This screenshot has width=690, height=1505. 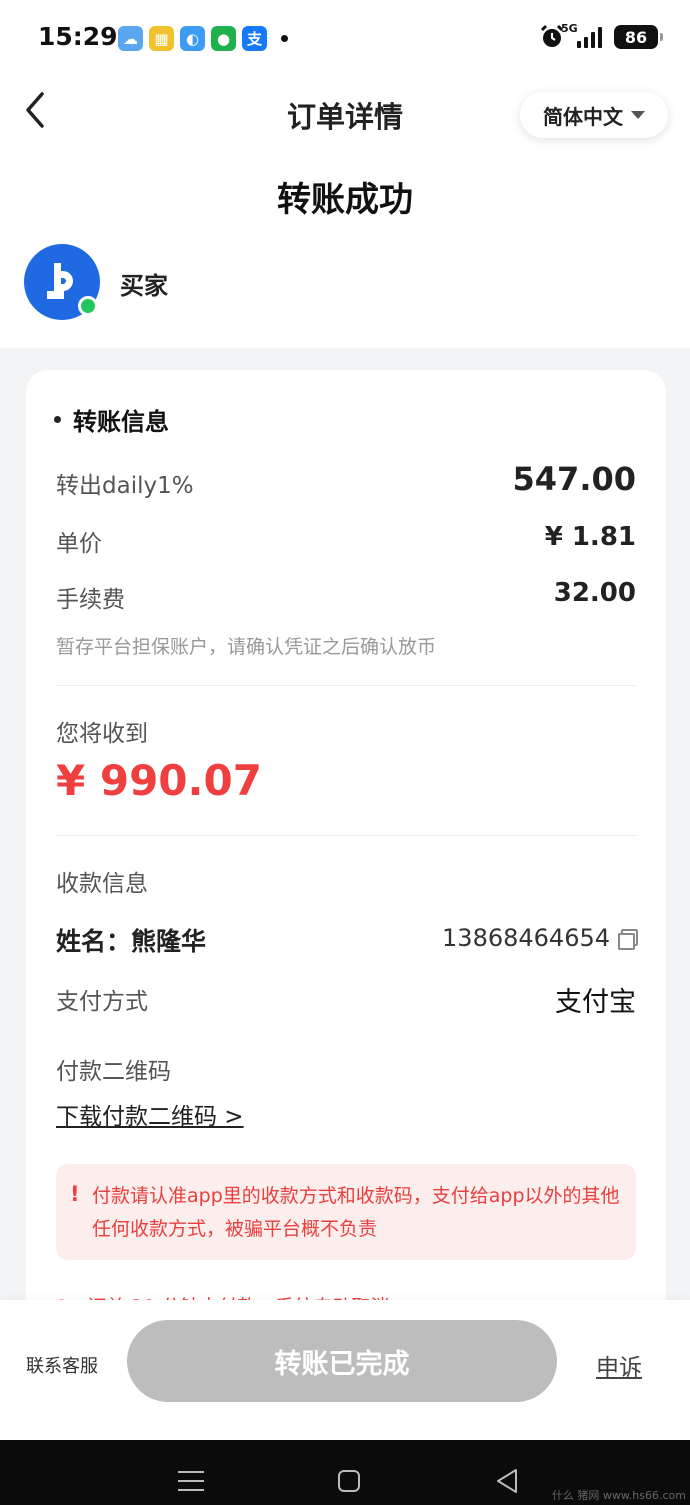 I want to click on language-select: 简体中文, so click(x=594, y=115).